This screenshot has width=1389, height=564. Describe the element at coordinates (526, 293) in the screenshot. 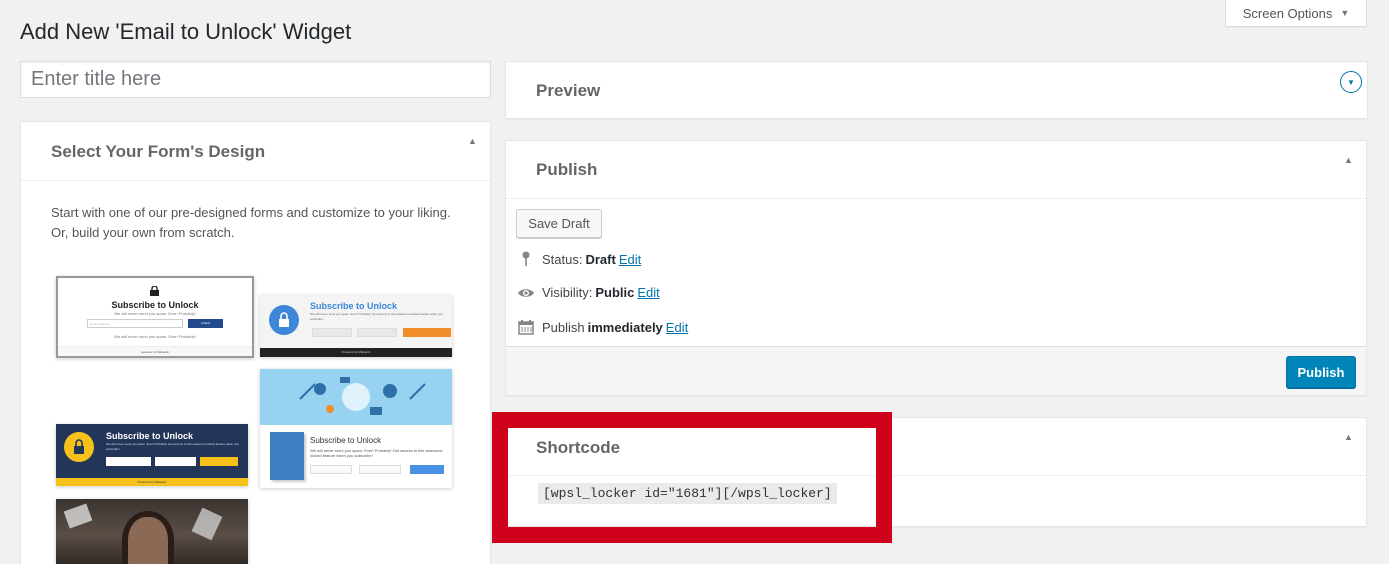

I see `eye-icon` at that location.